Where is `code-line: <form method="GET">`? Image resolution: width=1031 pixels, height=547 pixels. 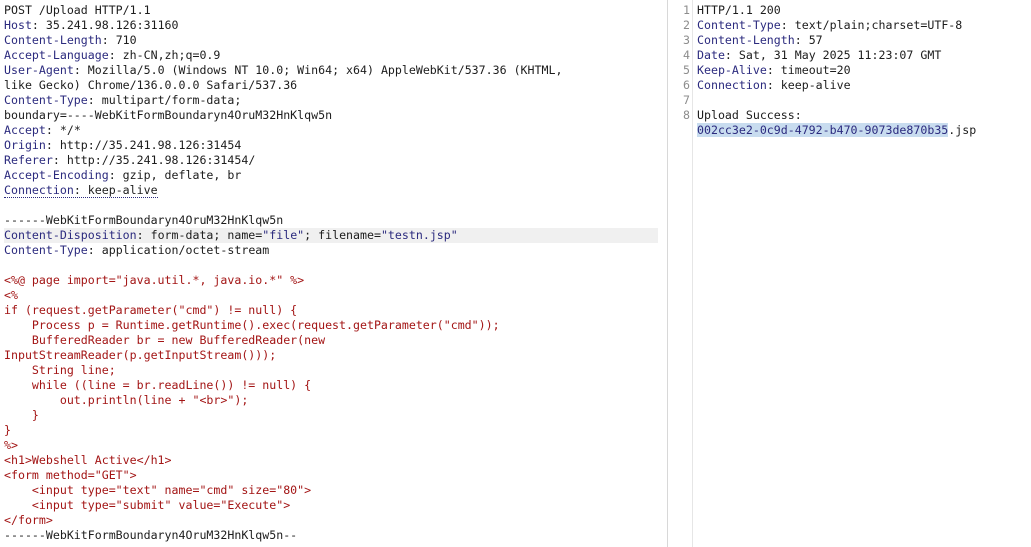 code-line: <form method="GET"> is located at coordinates (70, 475).